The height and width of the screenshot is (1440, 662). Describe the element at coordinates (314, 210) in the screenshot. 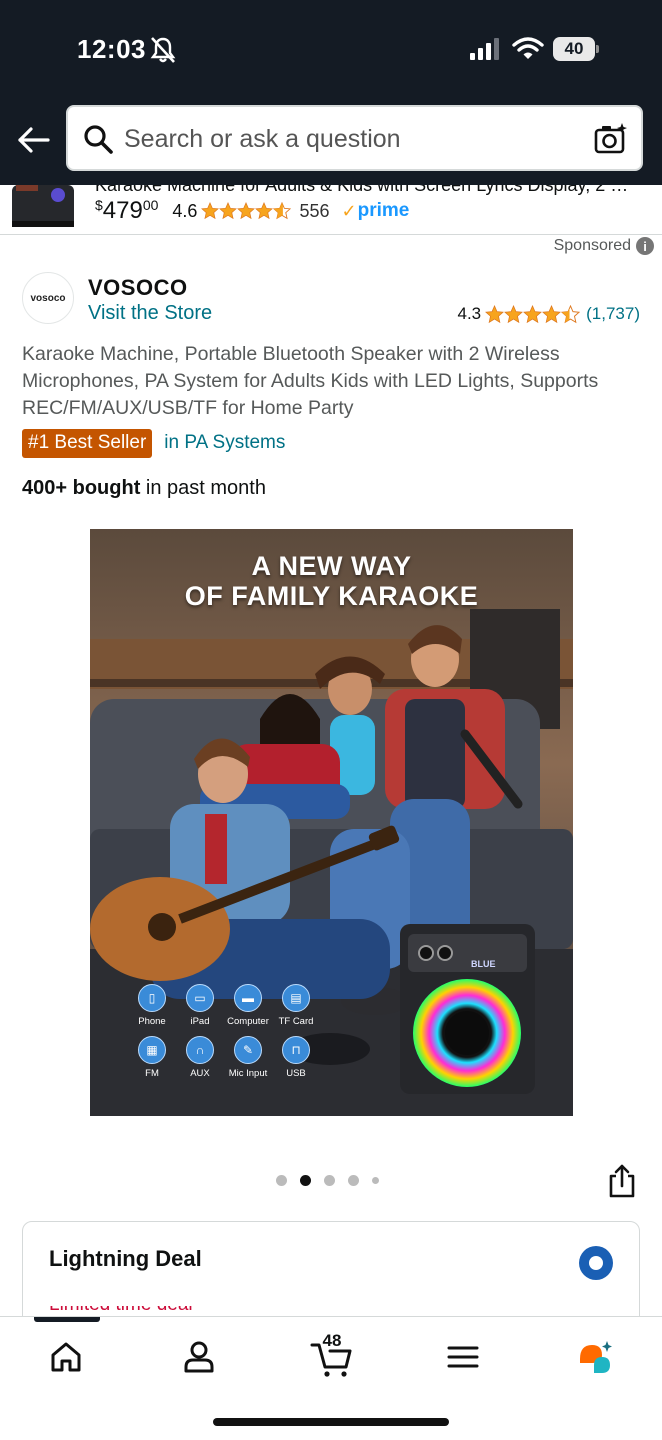

I see `previous-review-count: 556` at that location.